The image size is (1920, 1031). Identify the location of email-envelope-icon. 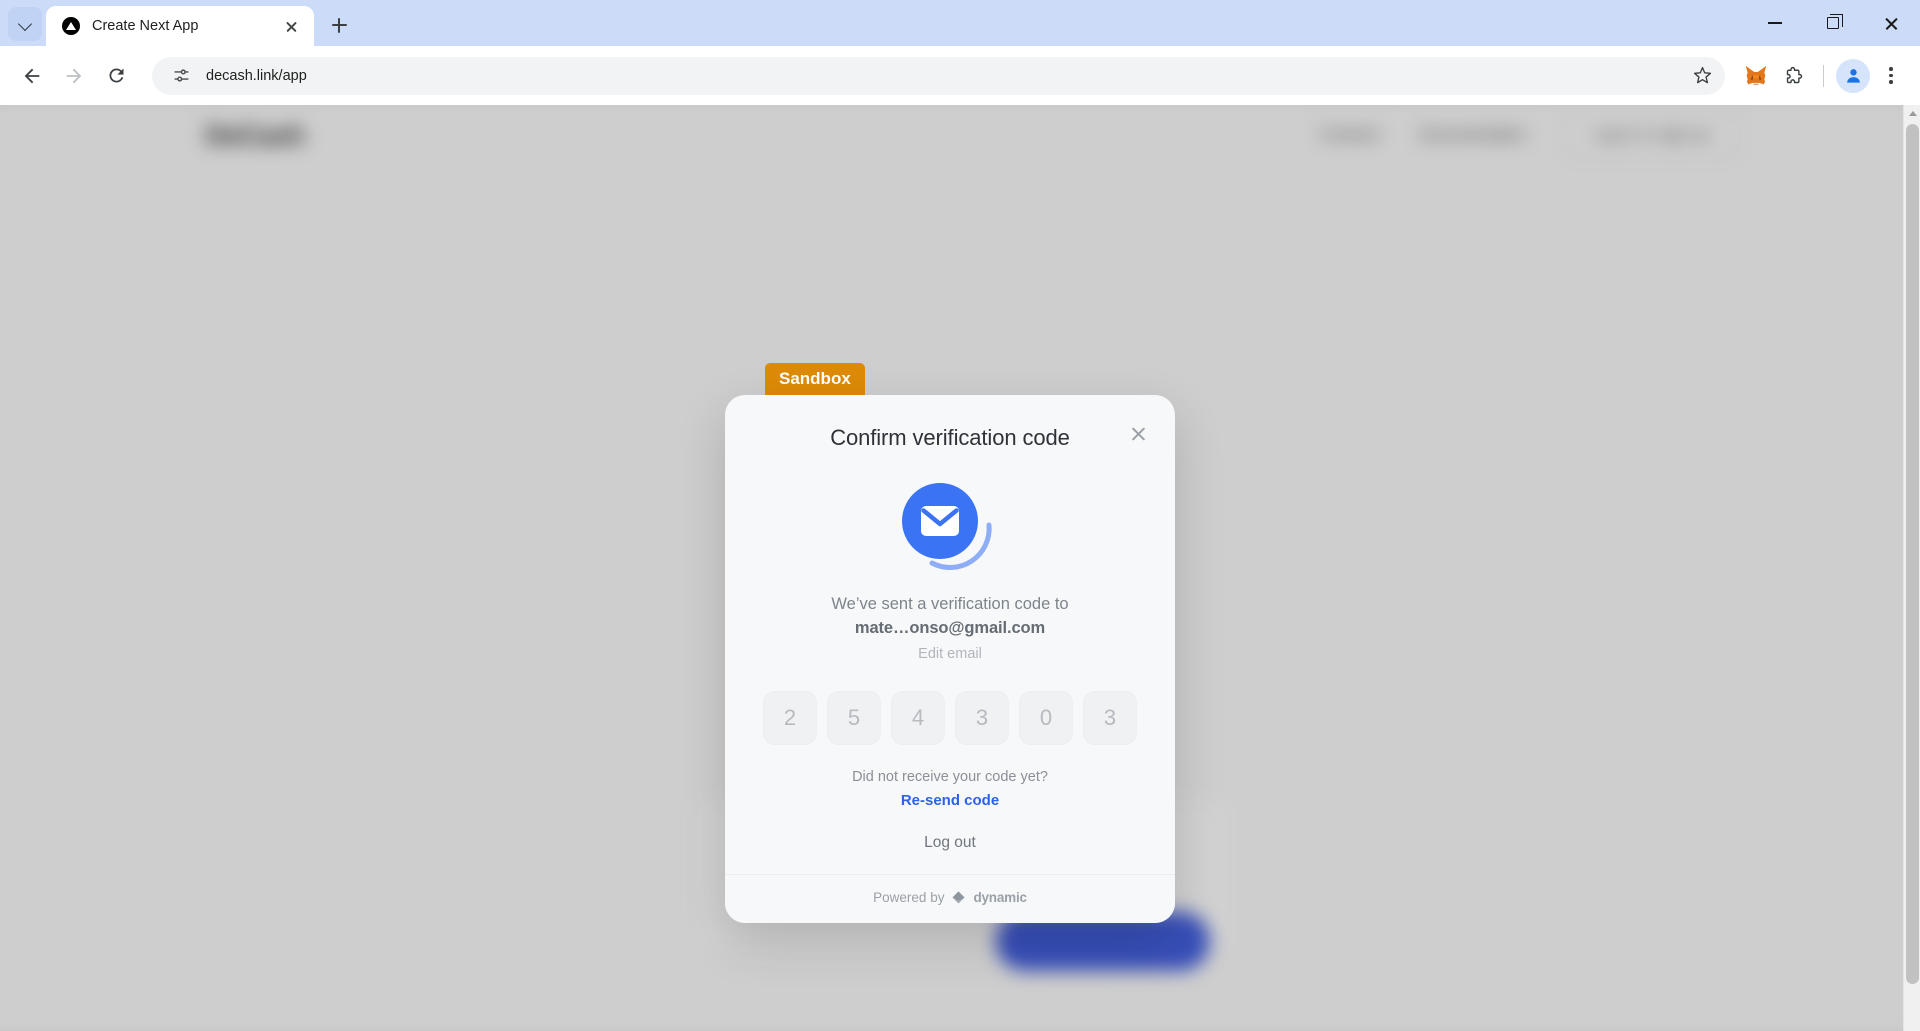
(940, 521).